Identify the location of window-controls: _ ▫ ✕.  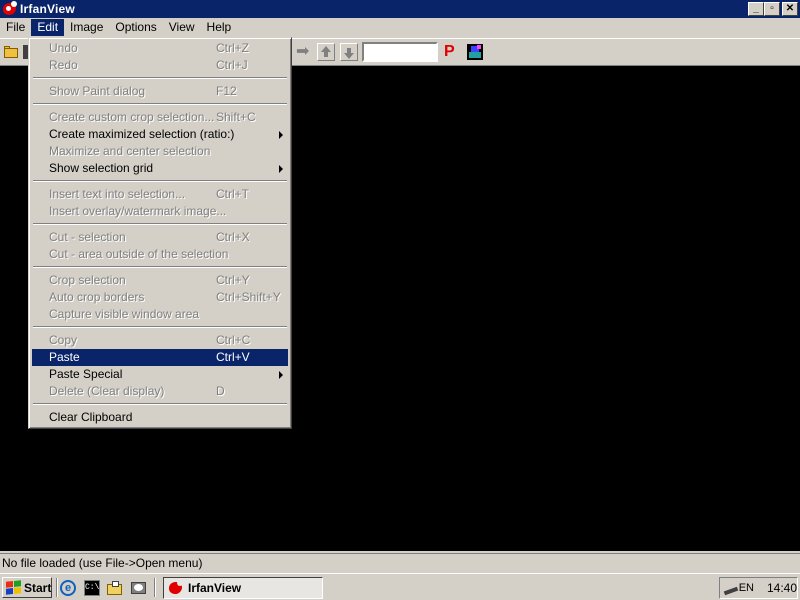
(773, 9).